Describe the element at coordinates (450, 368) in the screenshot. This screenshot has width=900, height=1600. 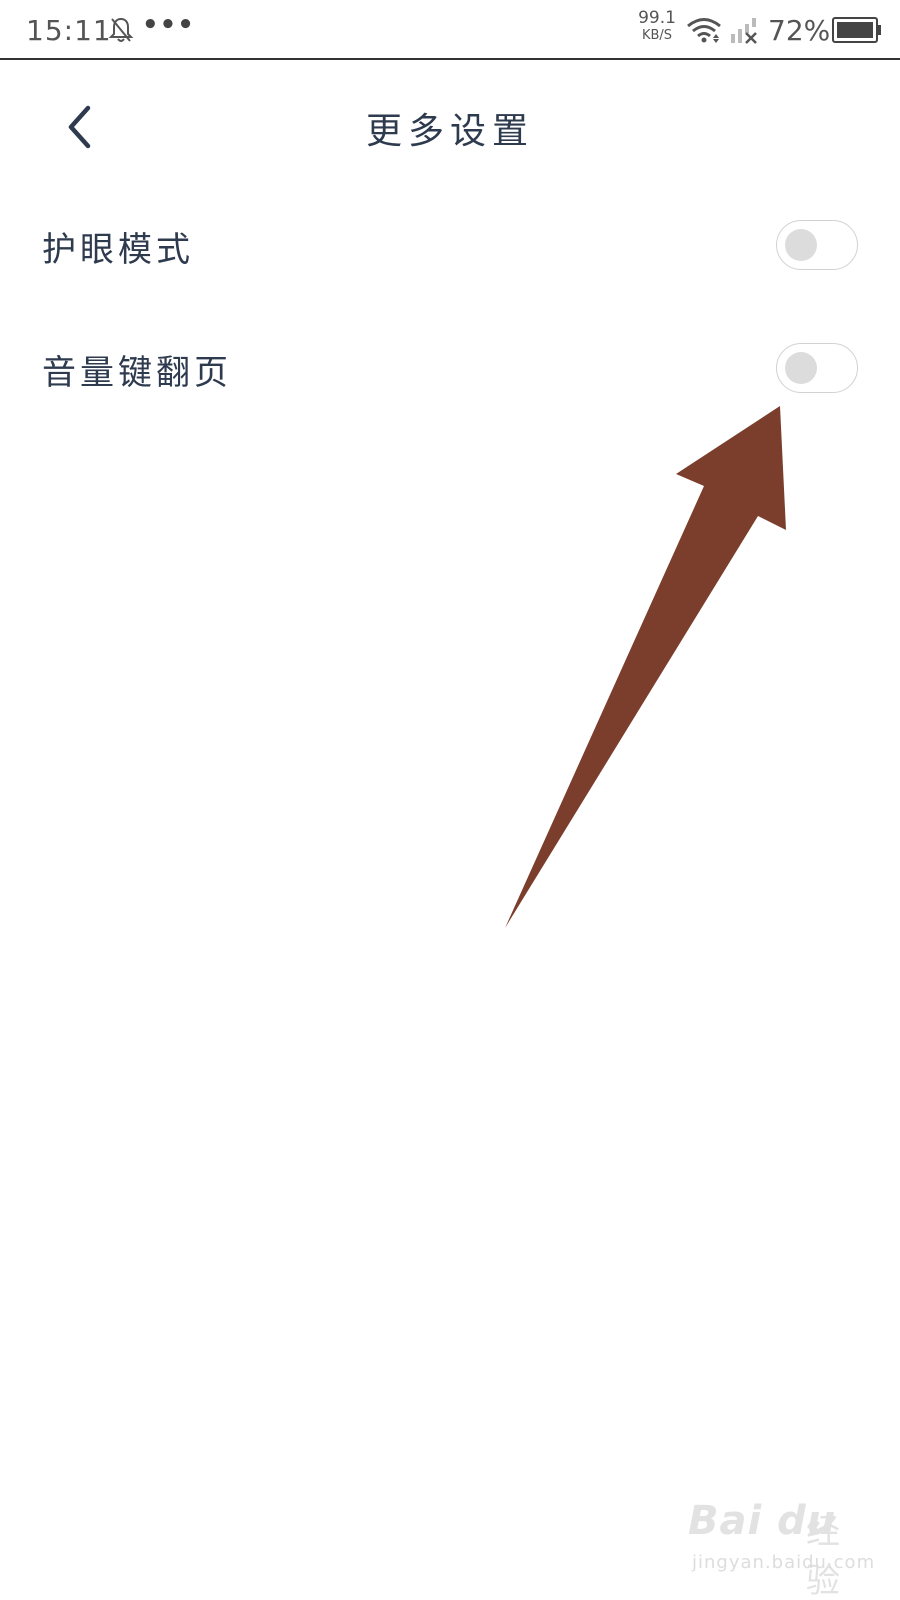
I see `setting-row-volume-key-page-turn: 音量键翻页` at that location.